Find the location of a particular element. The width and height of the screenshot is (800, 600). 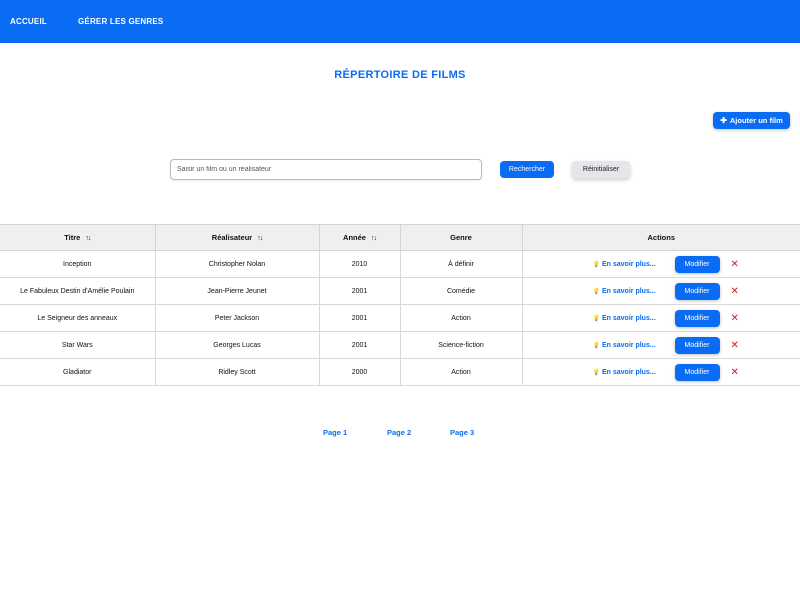

column-header-genre-label: Genre is located at coordinates (461, 237).